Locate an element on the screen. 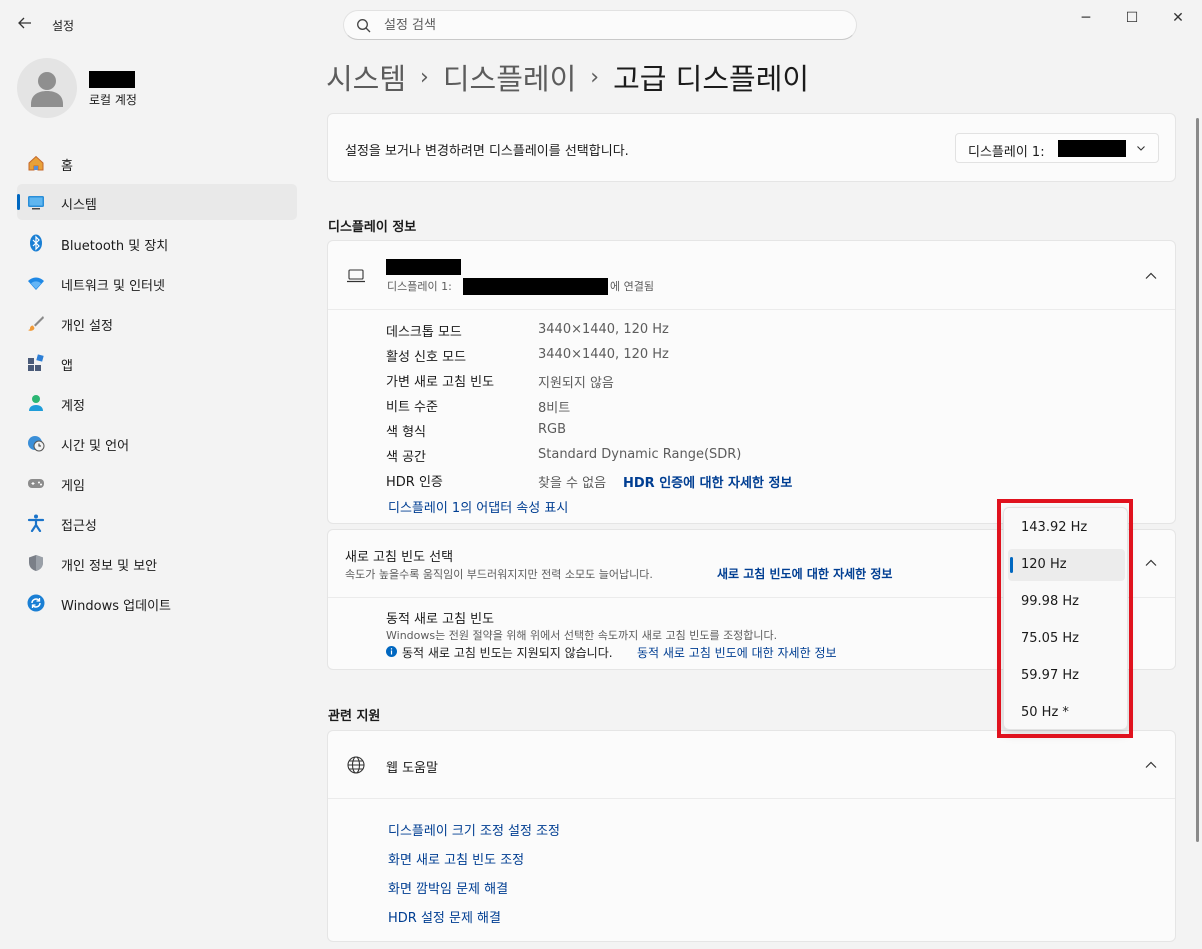 This screenshot has height=949, width=1202. sidebar-item-label: 앱 is located at coordinates (67, 366).